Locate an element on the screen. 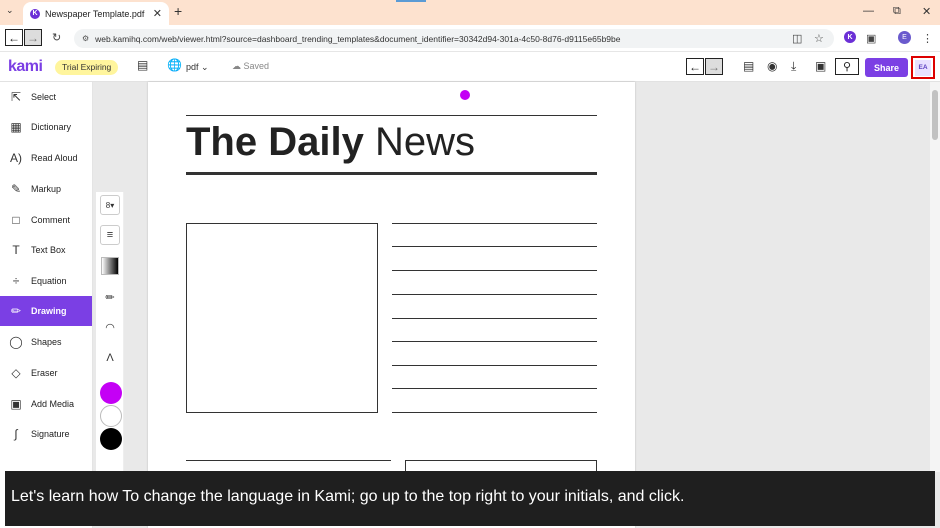 This screenshot has width=940, height=528. sidebar-item-label: Add Media is located at coordinates (53, 404).